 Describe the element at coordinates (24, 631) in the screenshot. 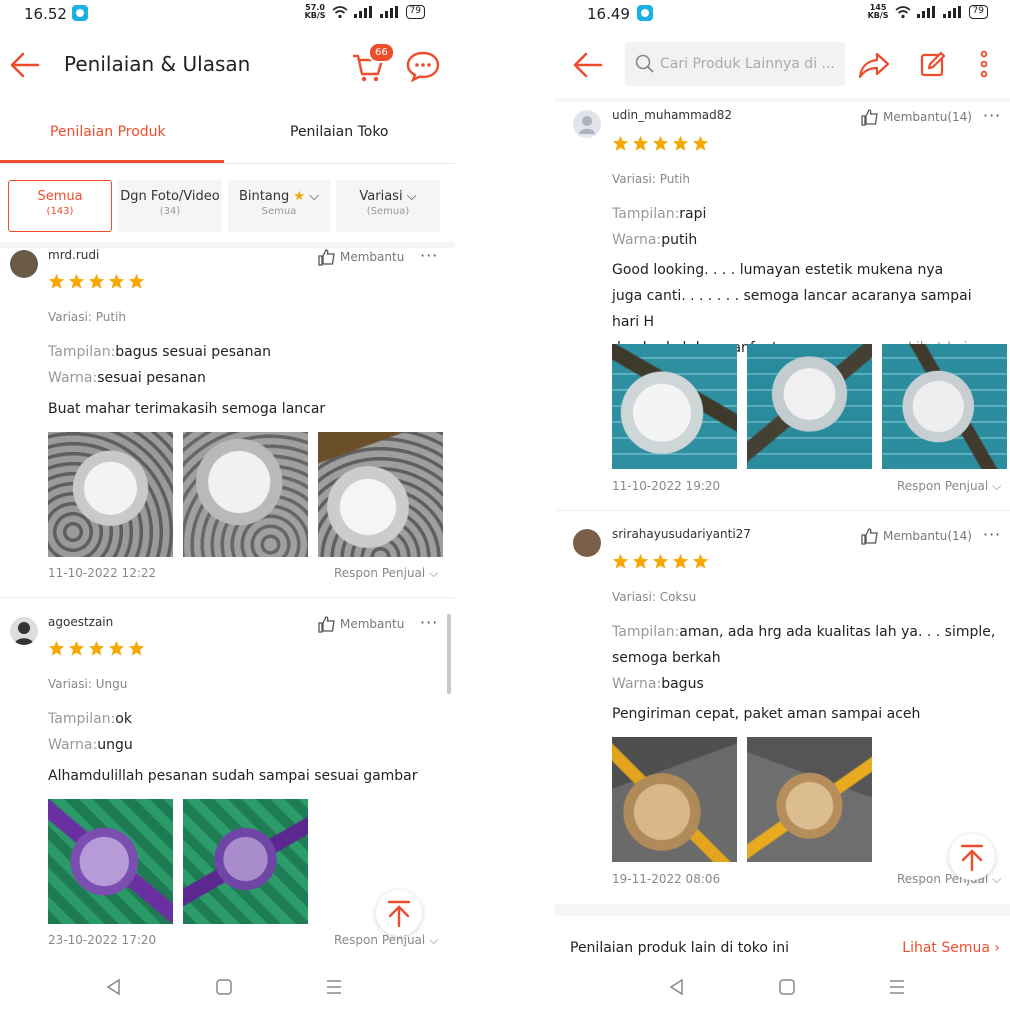

I see `avatar` at that location.